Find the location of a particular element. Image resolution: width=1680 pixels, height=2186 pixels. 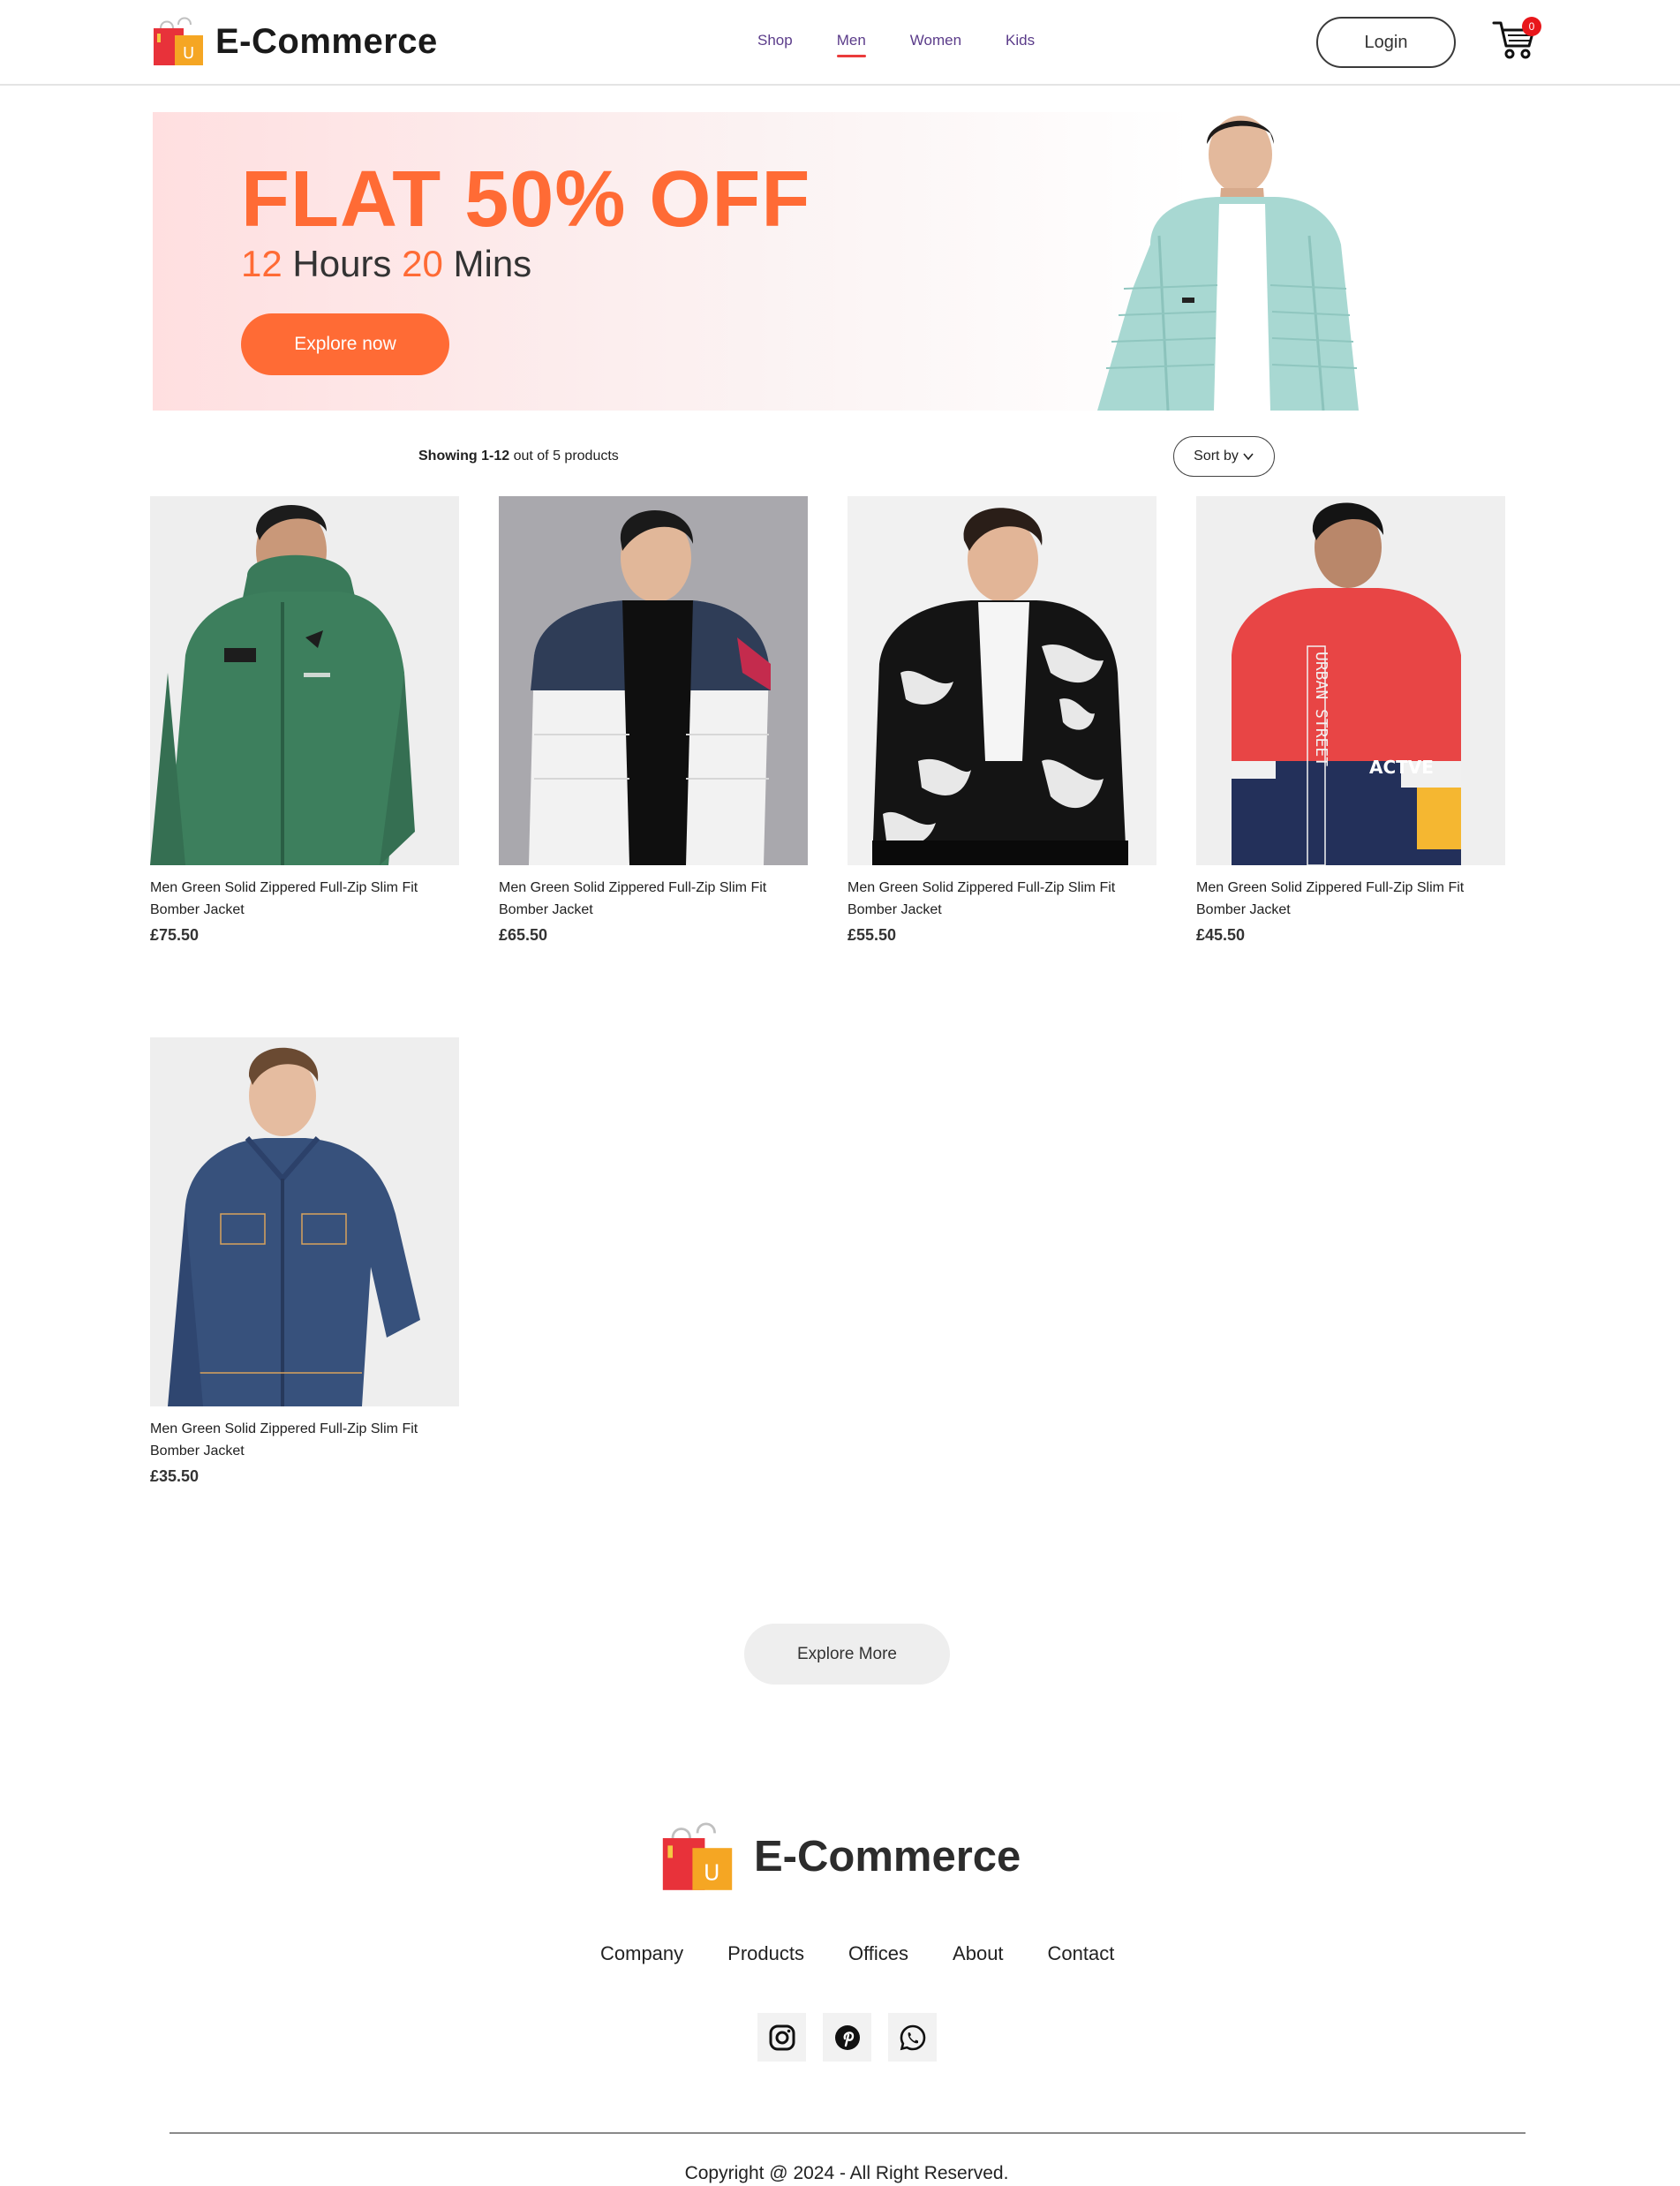

instagram-icon is located at coordinates (782, 2037).